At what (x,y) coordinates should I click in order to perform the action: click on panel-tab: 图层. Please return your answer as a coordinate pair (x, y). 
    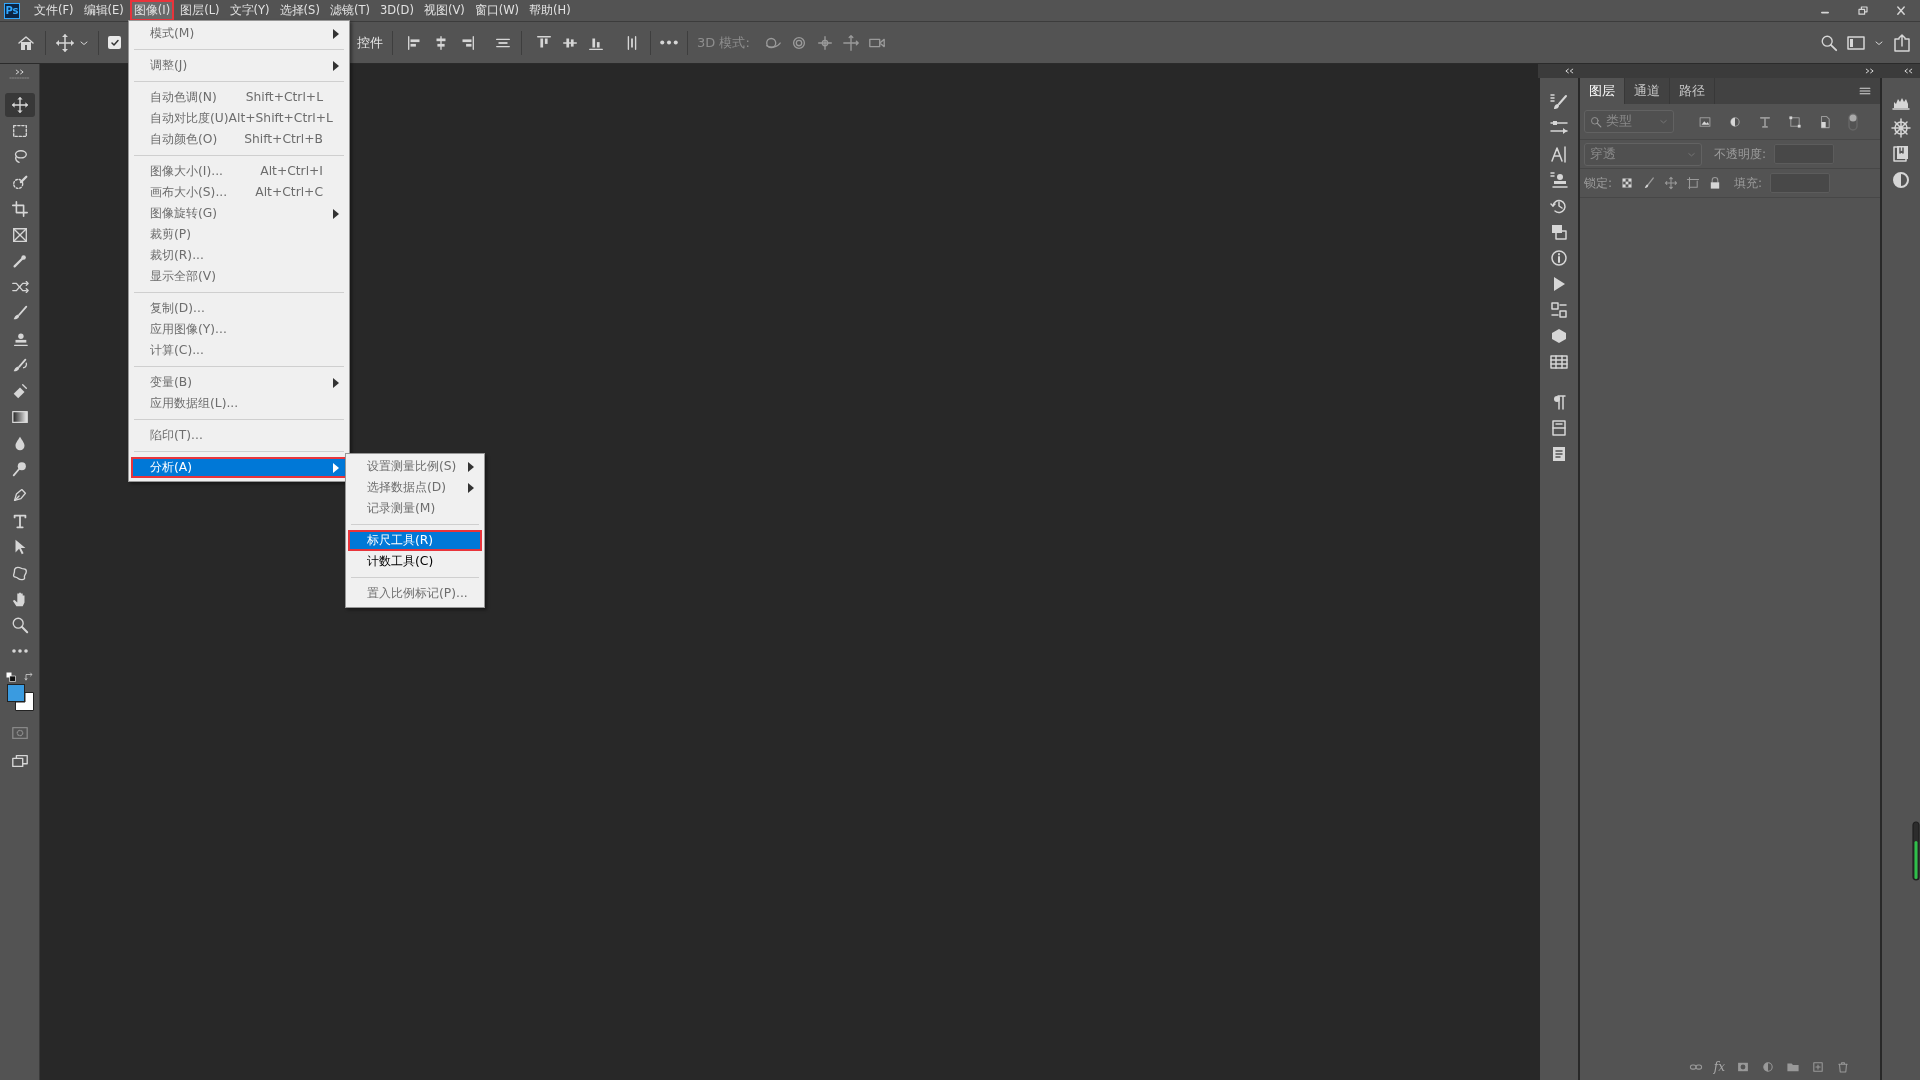
    Looking at the image, I should click on (1602, 91).